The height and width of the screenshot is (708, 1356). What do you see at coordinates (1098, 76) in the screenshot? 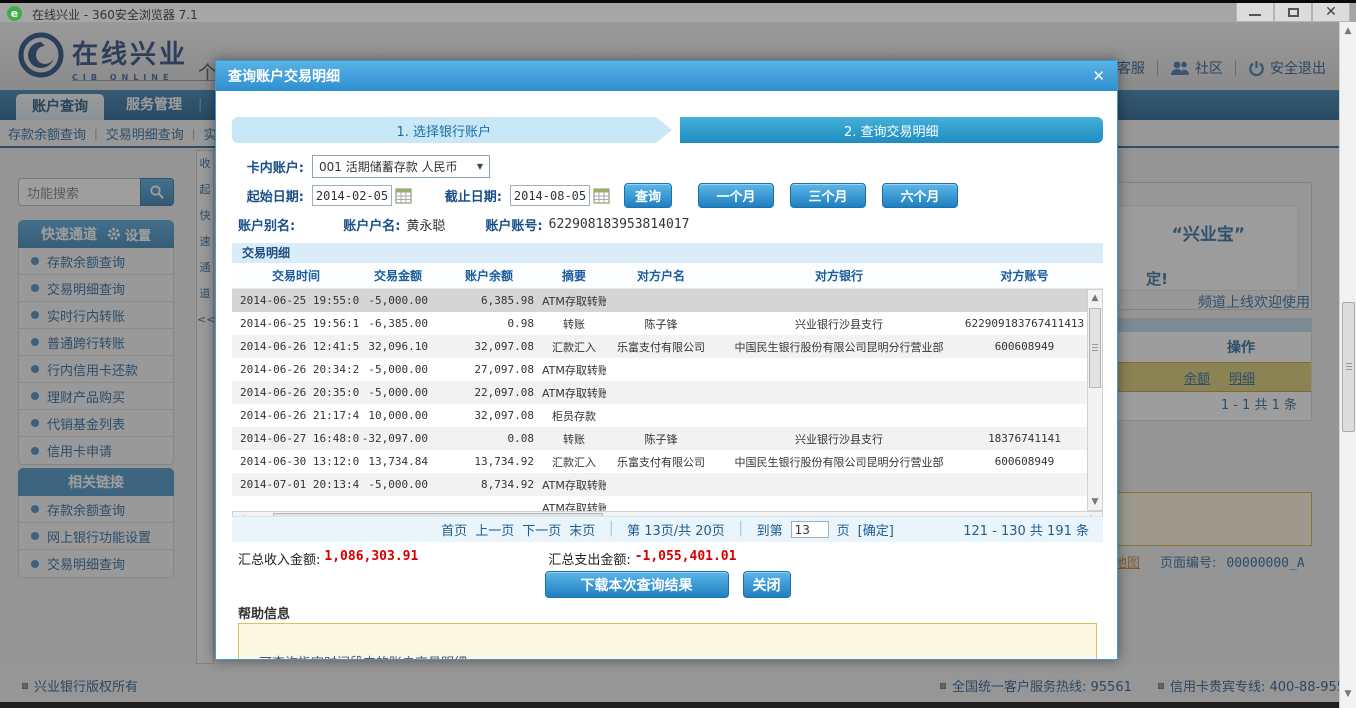
I see `dialog-close-button: ✕` at bounding box center [1098, 76].